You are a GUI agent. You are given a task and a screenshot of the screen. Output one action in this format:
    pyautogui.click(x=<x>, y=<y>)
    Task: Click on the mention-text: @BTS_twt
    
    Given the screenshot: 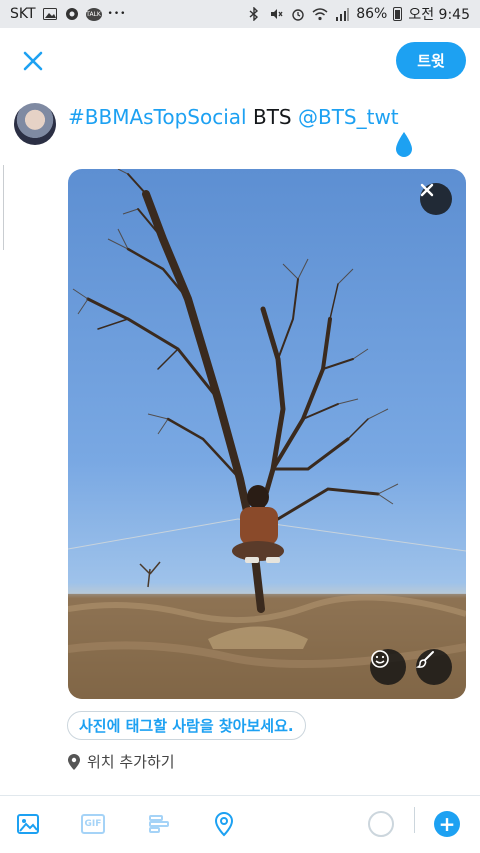 What is the action you would take?
    pyautogui.click(x=348, y=117)
    